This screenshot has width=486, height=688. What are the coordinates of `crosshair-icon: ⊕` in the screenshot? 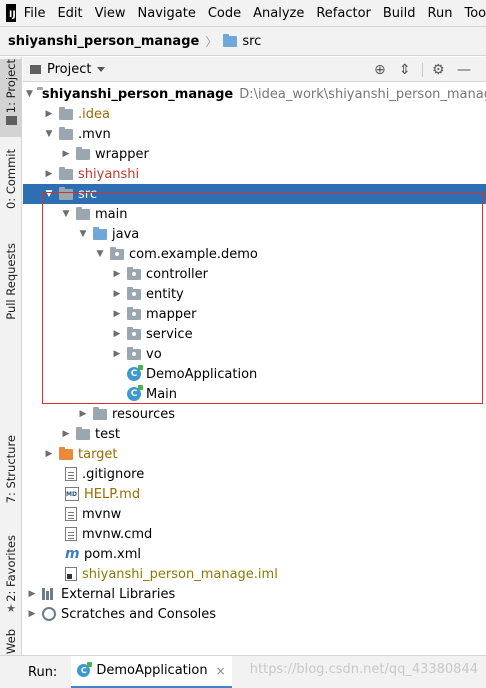 It's located at (380, 70).